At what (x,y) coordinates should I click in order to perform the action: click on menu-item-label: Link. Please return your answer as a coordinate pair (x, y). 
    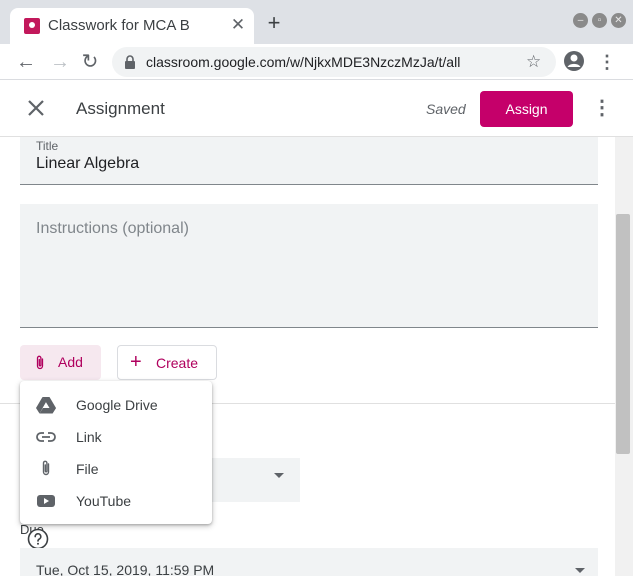
    Looking at the image, I should click on (89, 437).